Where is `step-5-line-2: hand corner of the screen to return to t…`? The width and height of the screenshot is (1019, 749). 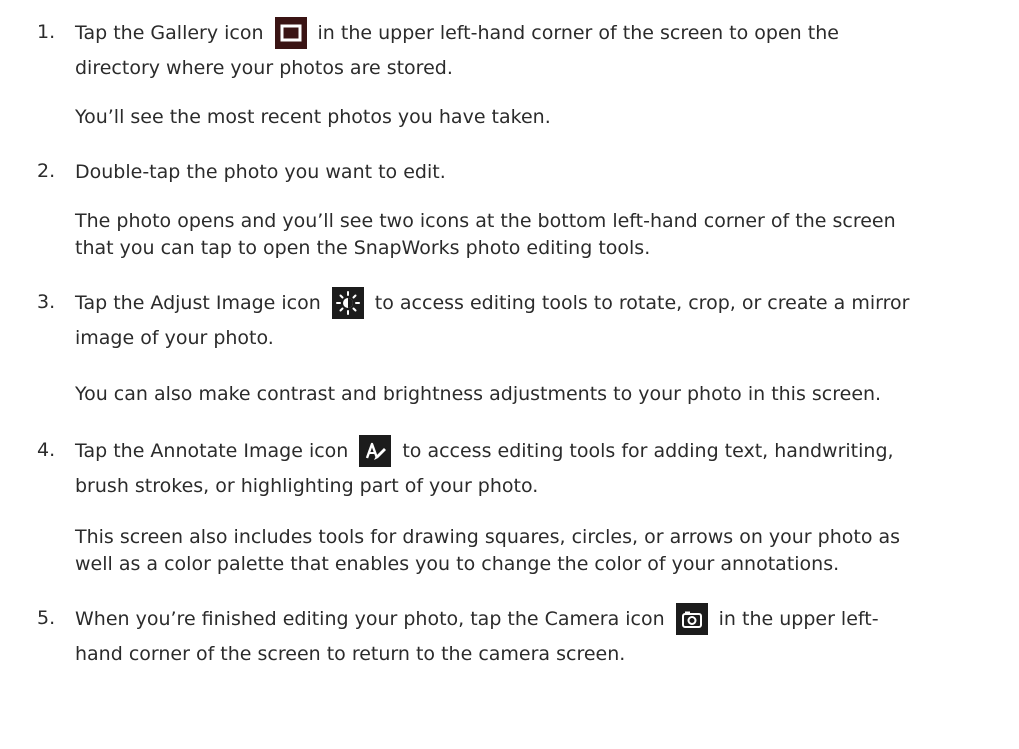
step-5-line-2: hand corner of the screen to return to t… is located at coordinates (350, 654).